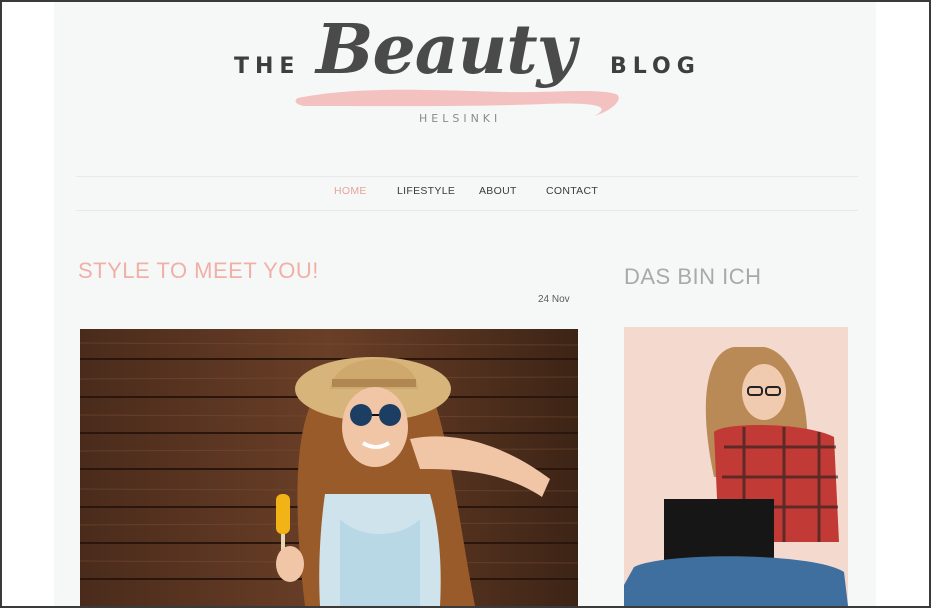  Describe the element at coordinates (267, 66) in the screenshot. I see `logo-word-the: THE` at that location.